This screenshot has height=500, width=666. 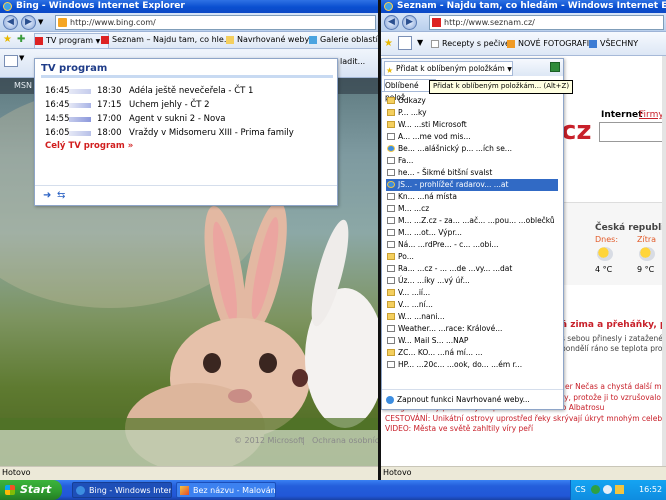 I want to click on tv-row: 16:45 17:15 Uchem jehly - ČT 2, so click(x=188, y=105).